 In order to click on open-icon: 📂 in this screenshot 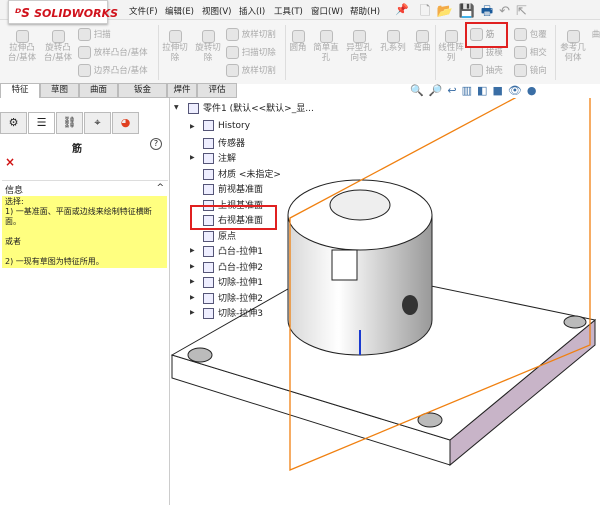, I will do `click(447, 11)`.